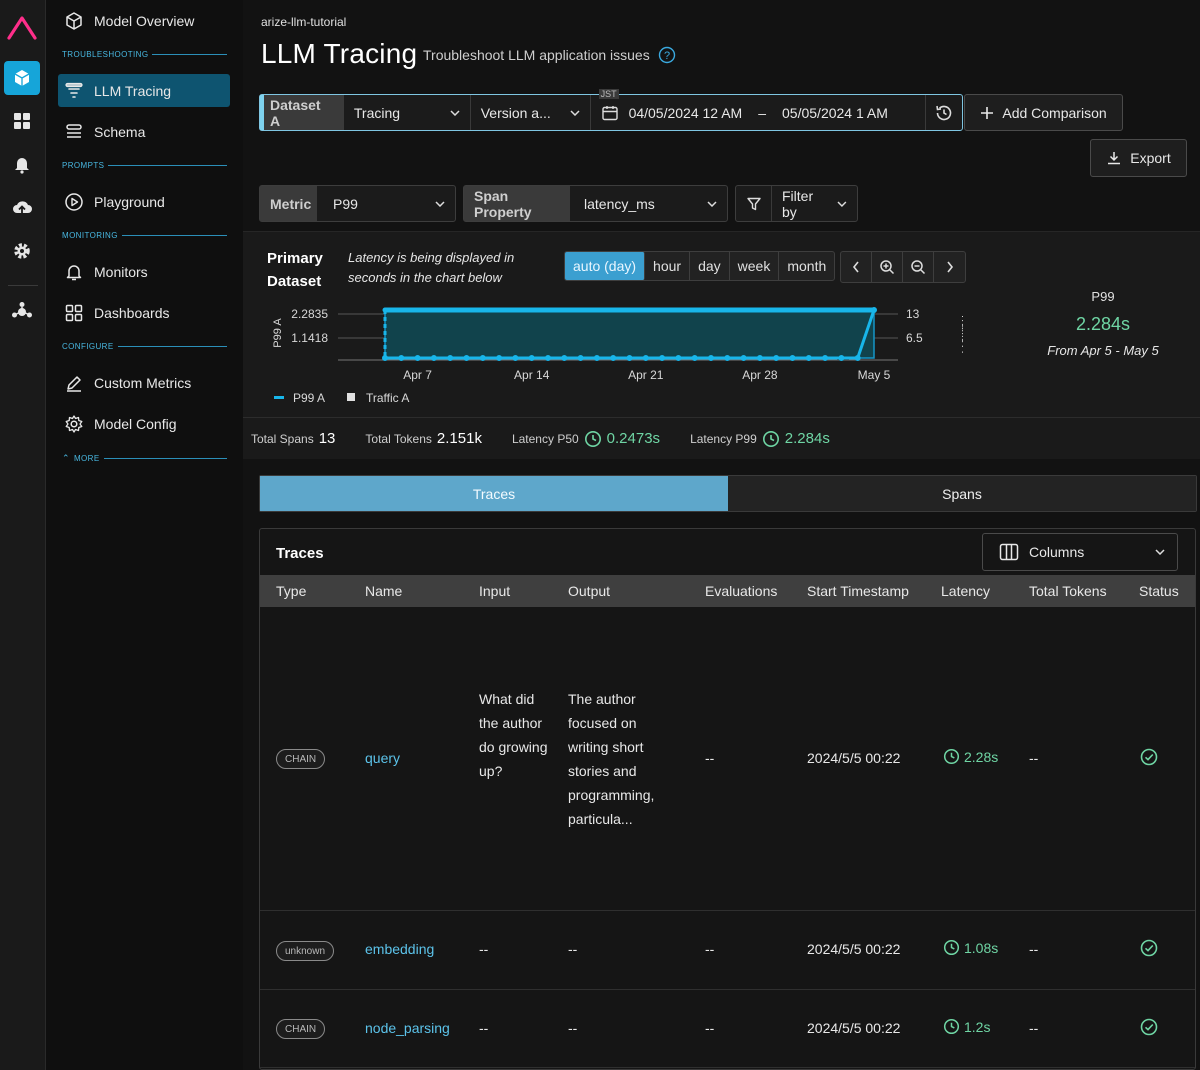 The height and width of the screenshot is (1070, 1200). I want to click on sidebar-item-schema: Schema, so click(144, 131).